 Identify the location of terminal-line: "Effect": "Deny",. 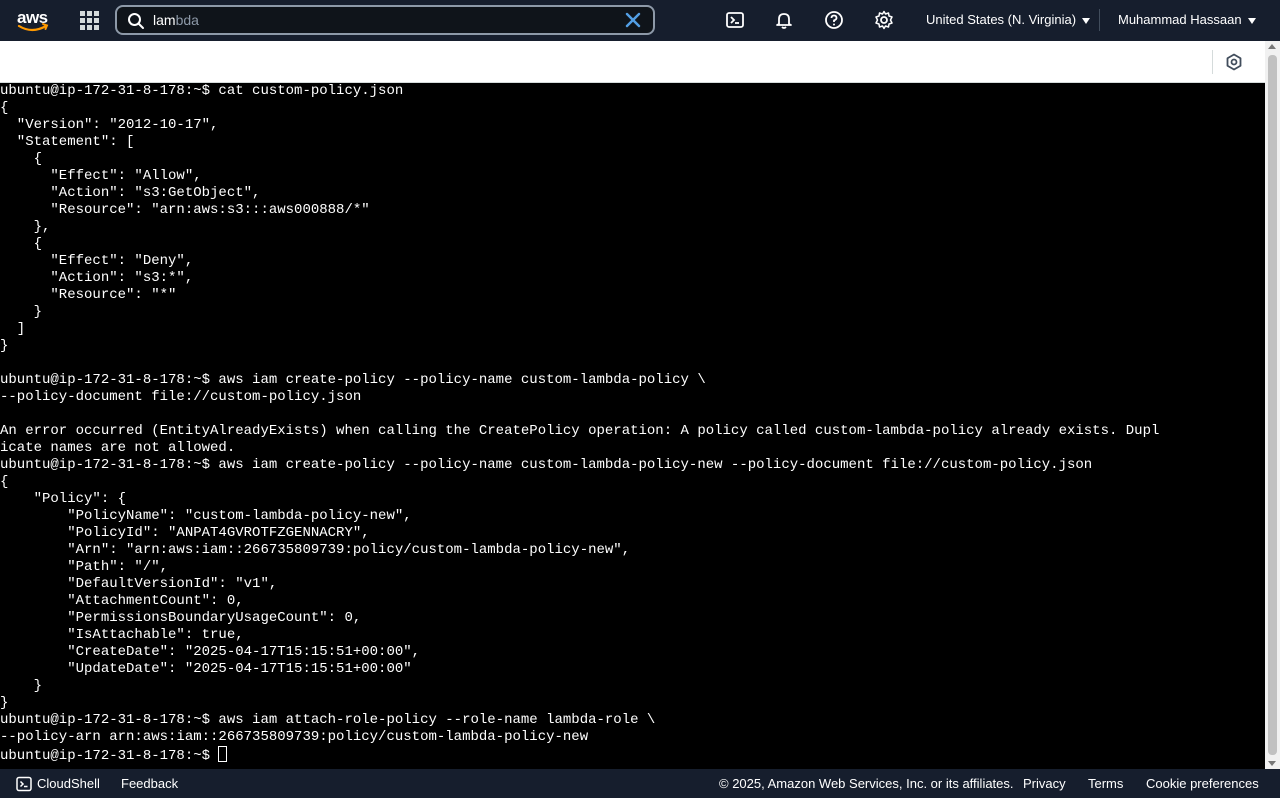
(97, 261).